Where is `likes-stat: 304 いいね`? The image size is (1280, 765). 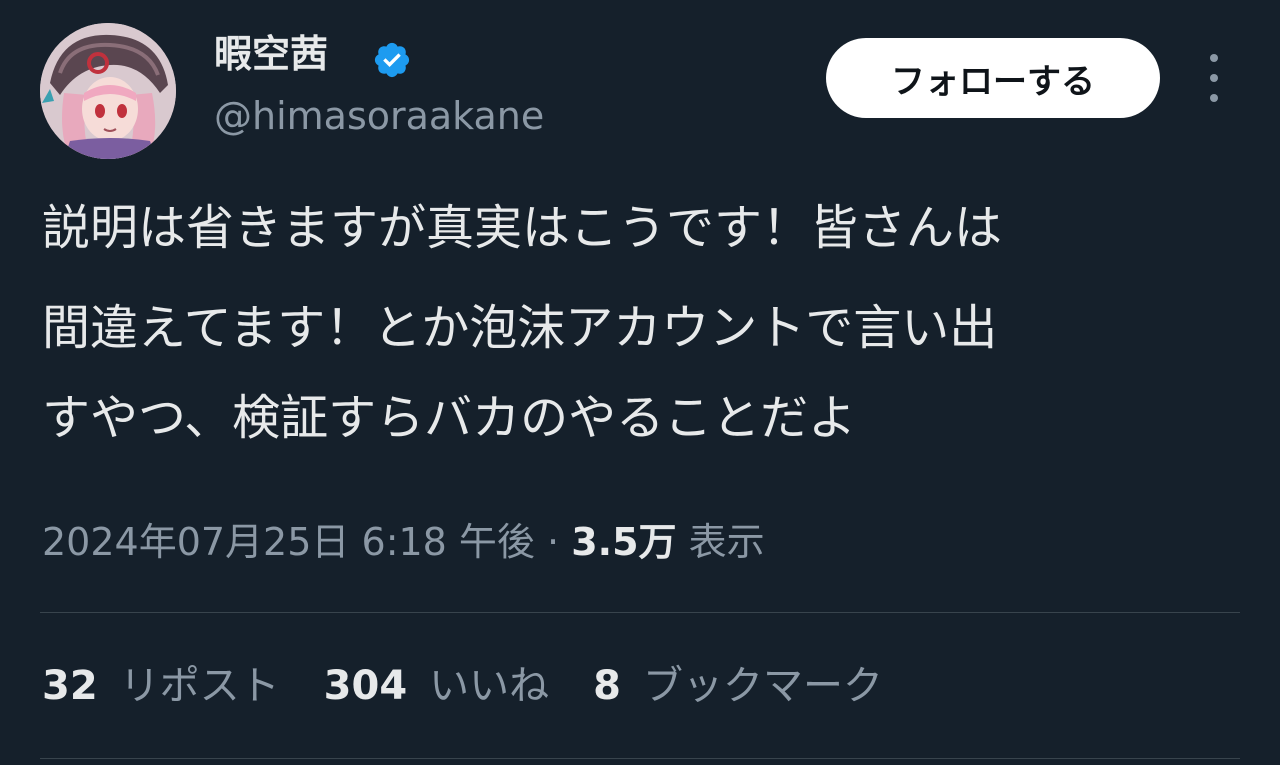
likes-stat: 304 いいね is located at coordinates (437, 686).